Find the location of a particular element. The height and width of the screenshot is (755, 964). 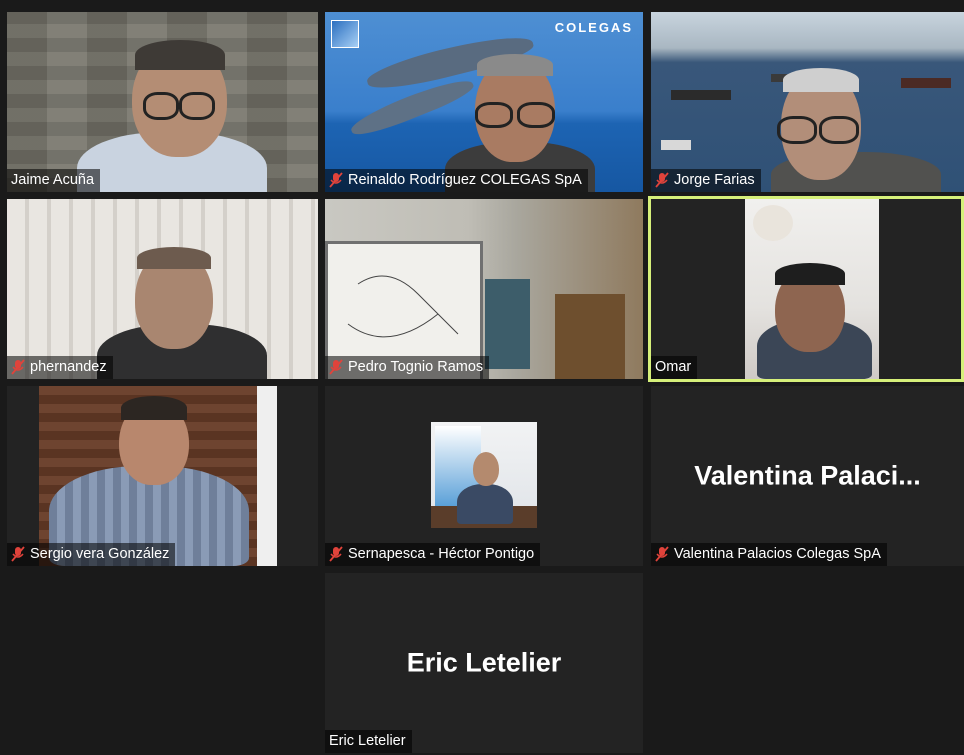

name-tag: Sernapesca - Héctor Pontigo is located at coordinates (433, 554).